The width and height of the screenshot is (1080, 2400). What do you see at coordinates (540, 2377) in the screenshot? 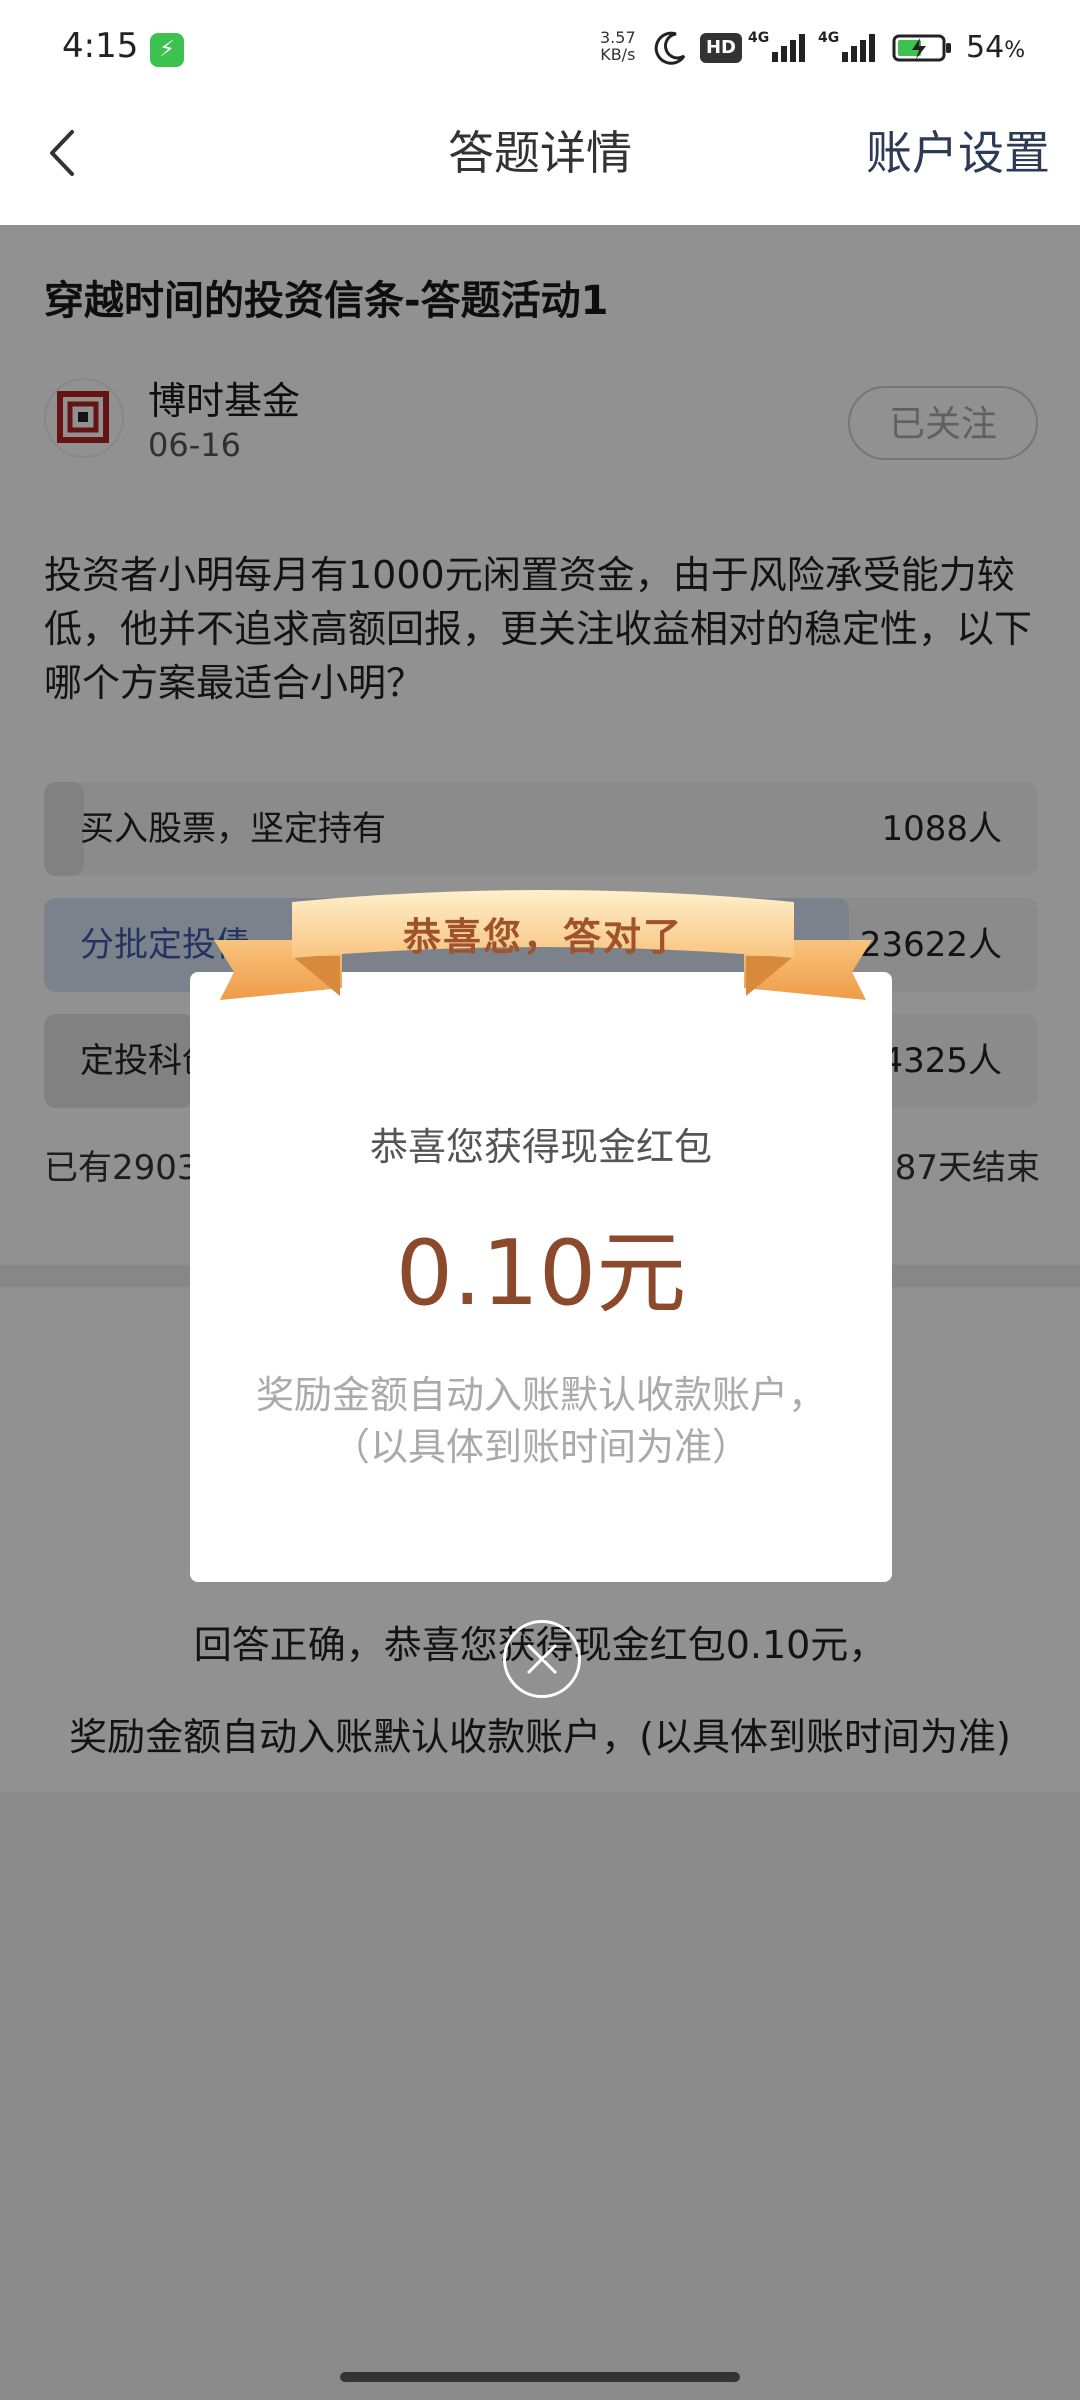
I see `home-indicator` at bounding box center [540, 2377].